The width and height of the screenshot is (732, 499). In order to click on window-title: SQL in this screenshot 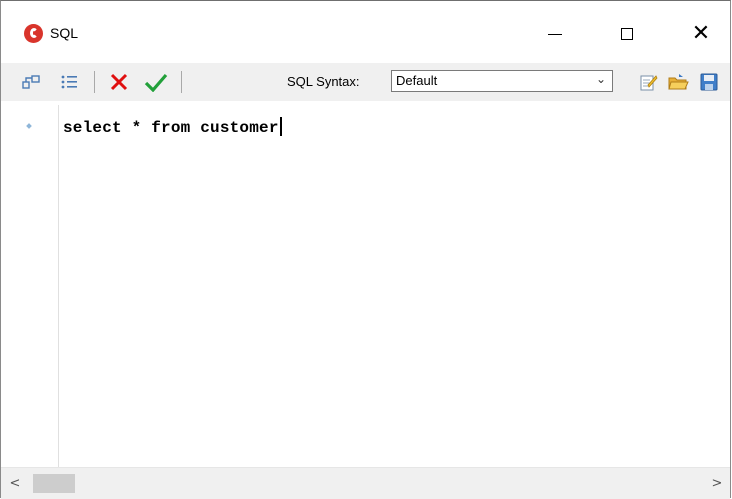, I will do `click(64, 33)`.